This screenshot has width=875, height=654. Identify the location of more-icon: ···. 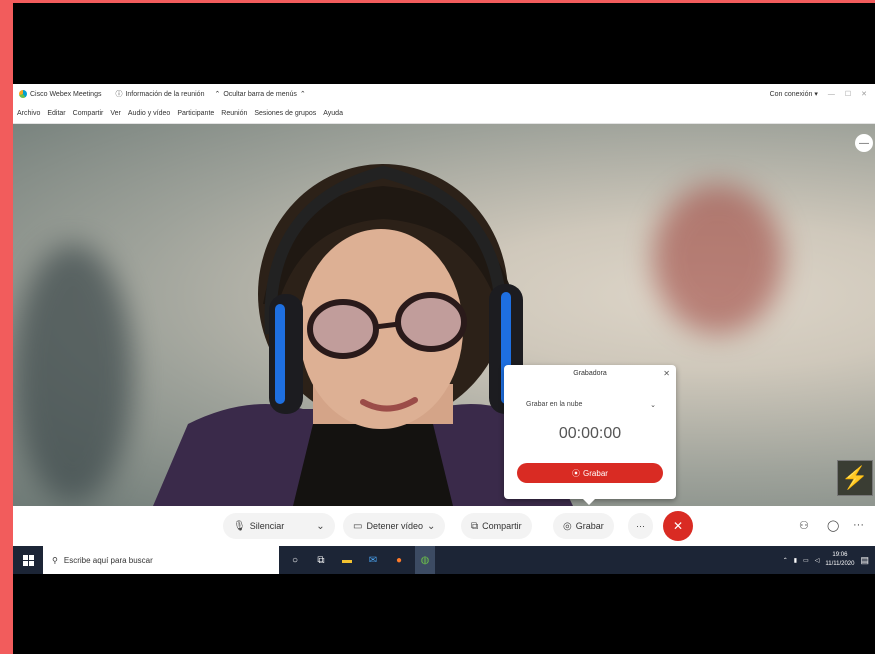
(858, 525).